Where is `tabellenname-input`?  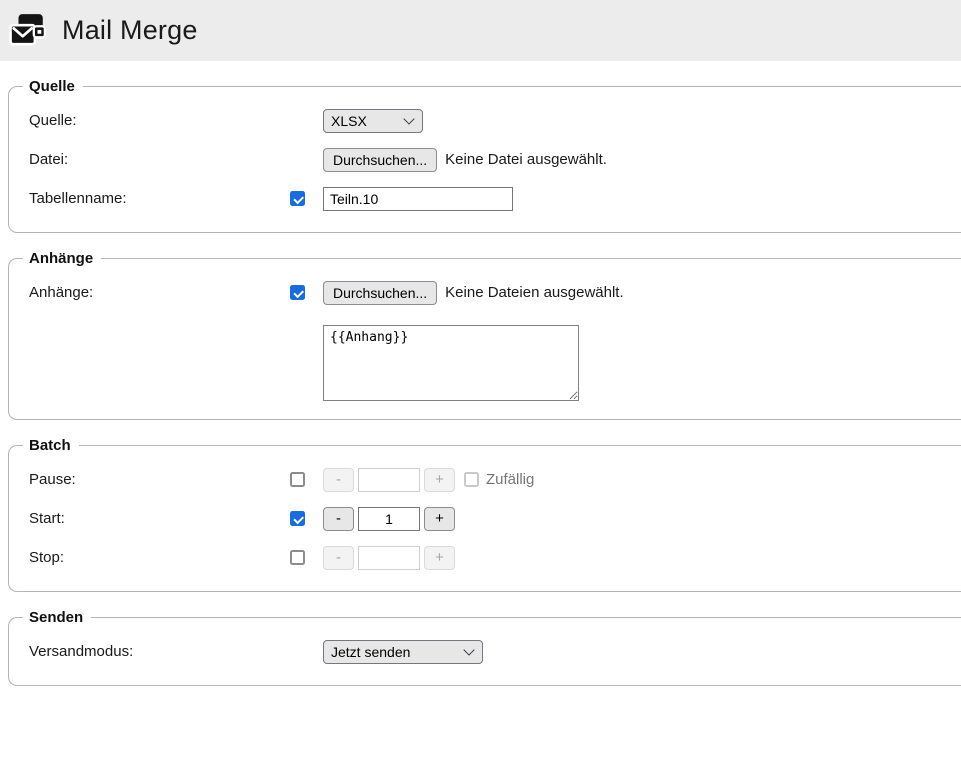 tabellenname-input is located at coordinates (418, 198).